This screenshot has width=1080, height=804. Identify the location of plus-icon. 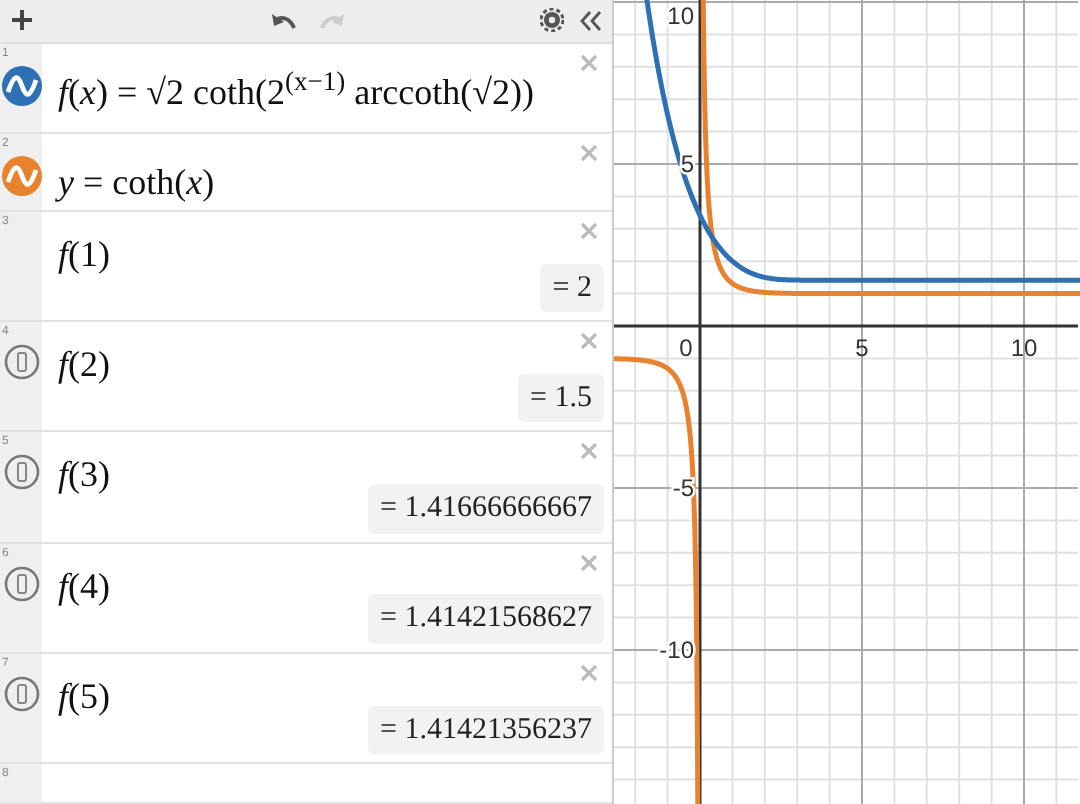
(22, 20).